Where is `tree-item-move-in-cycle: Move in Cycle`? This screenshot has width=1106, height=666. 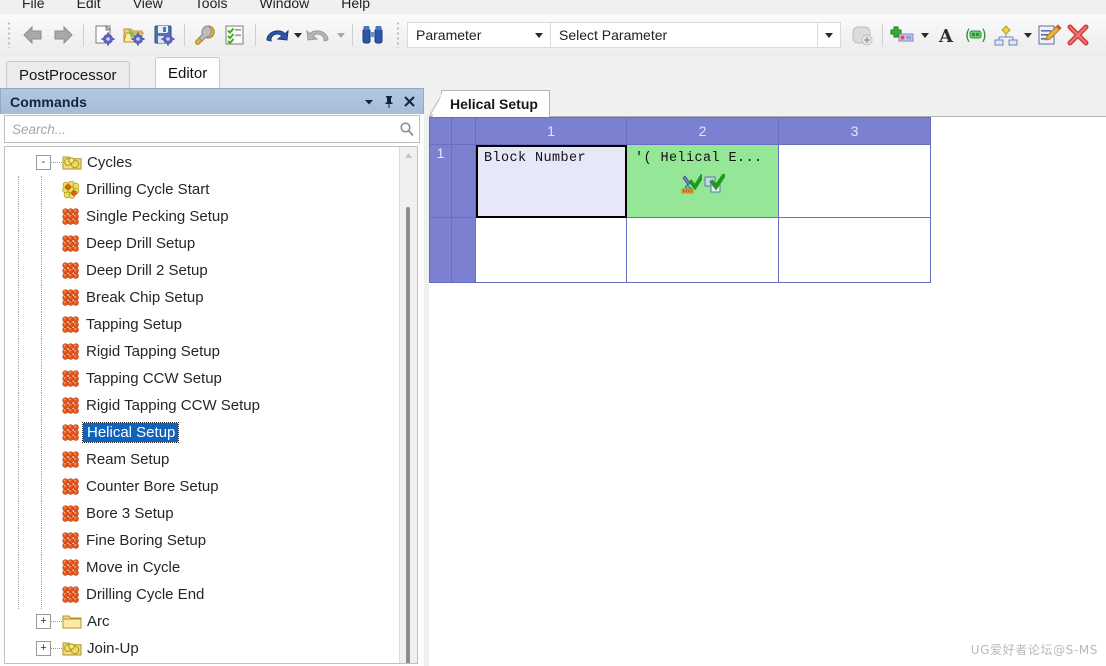 tree-item-move-in-cycle: Move in Cycle is located at coordinates (201, 567).